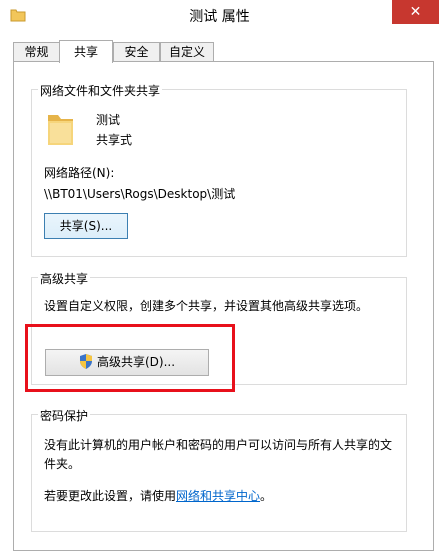 The image size is (439, 559). I want to click on folder-name: 测试, so click(108, 120).